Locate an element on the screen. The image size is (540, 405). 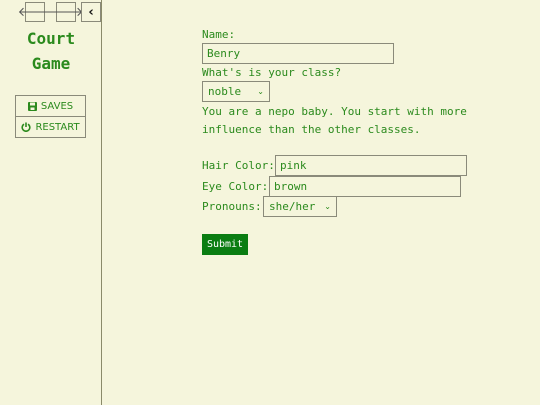
saves-label: SAVES is located at coordinates (57, 106).